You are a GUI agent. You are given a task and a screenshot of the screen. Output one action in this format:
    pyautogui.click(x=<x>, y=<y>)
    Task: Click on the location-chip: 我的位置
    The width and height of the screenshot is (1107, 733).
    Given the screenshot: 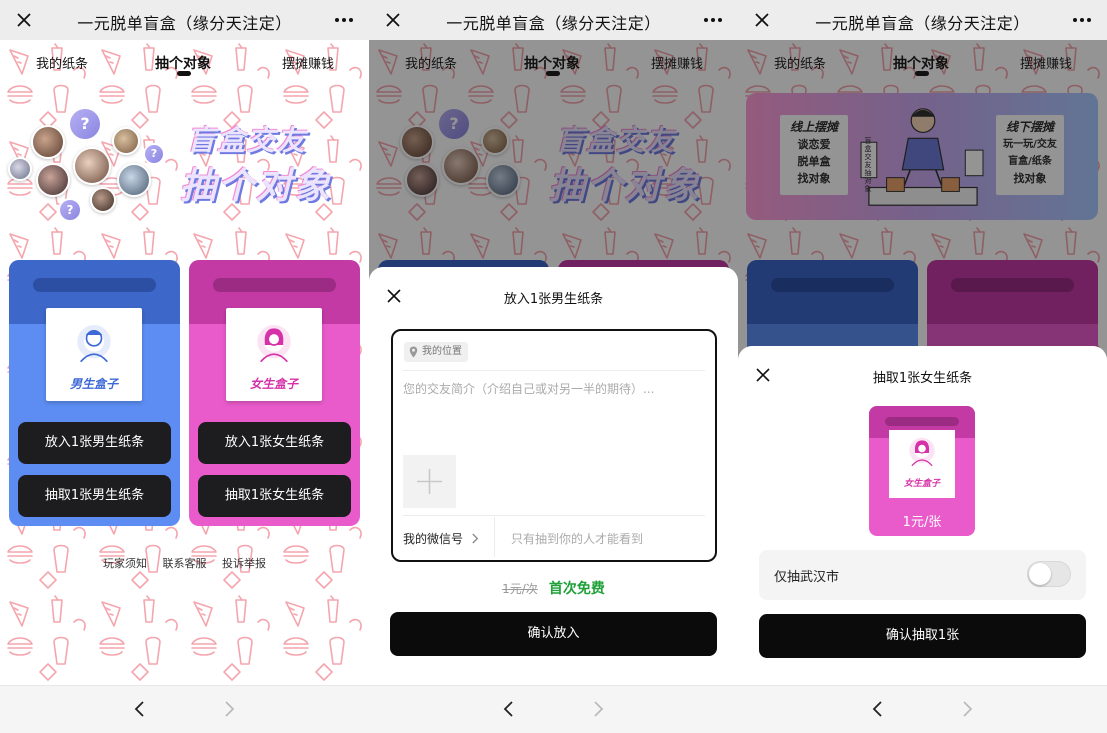 What is the action you would take?
    pyautogui.click(x=436, y=352)
    